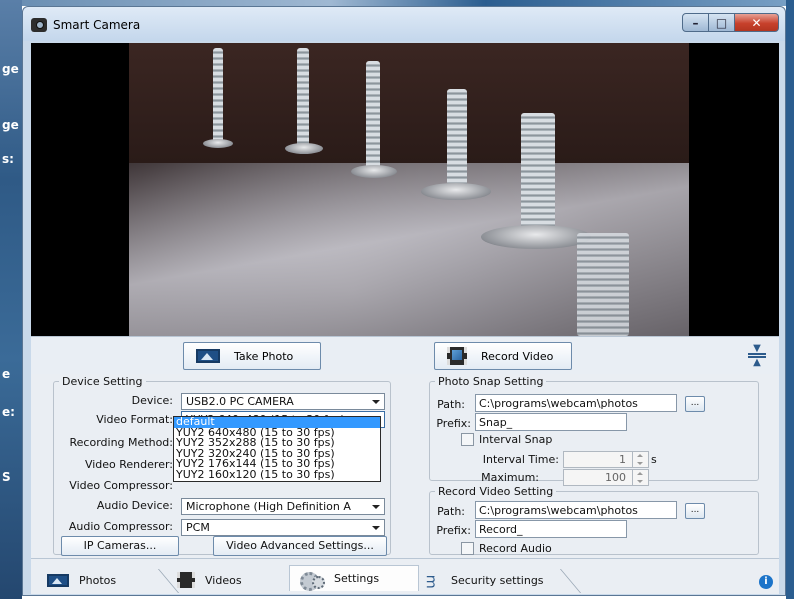 Image resolution: width=794 pixels, height=599 pixels. What do you see at coordinates (120, 526) in the screenshot?
I see `audio-compressor-label: Audio Compressor:` at bounding box center [120, 526].